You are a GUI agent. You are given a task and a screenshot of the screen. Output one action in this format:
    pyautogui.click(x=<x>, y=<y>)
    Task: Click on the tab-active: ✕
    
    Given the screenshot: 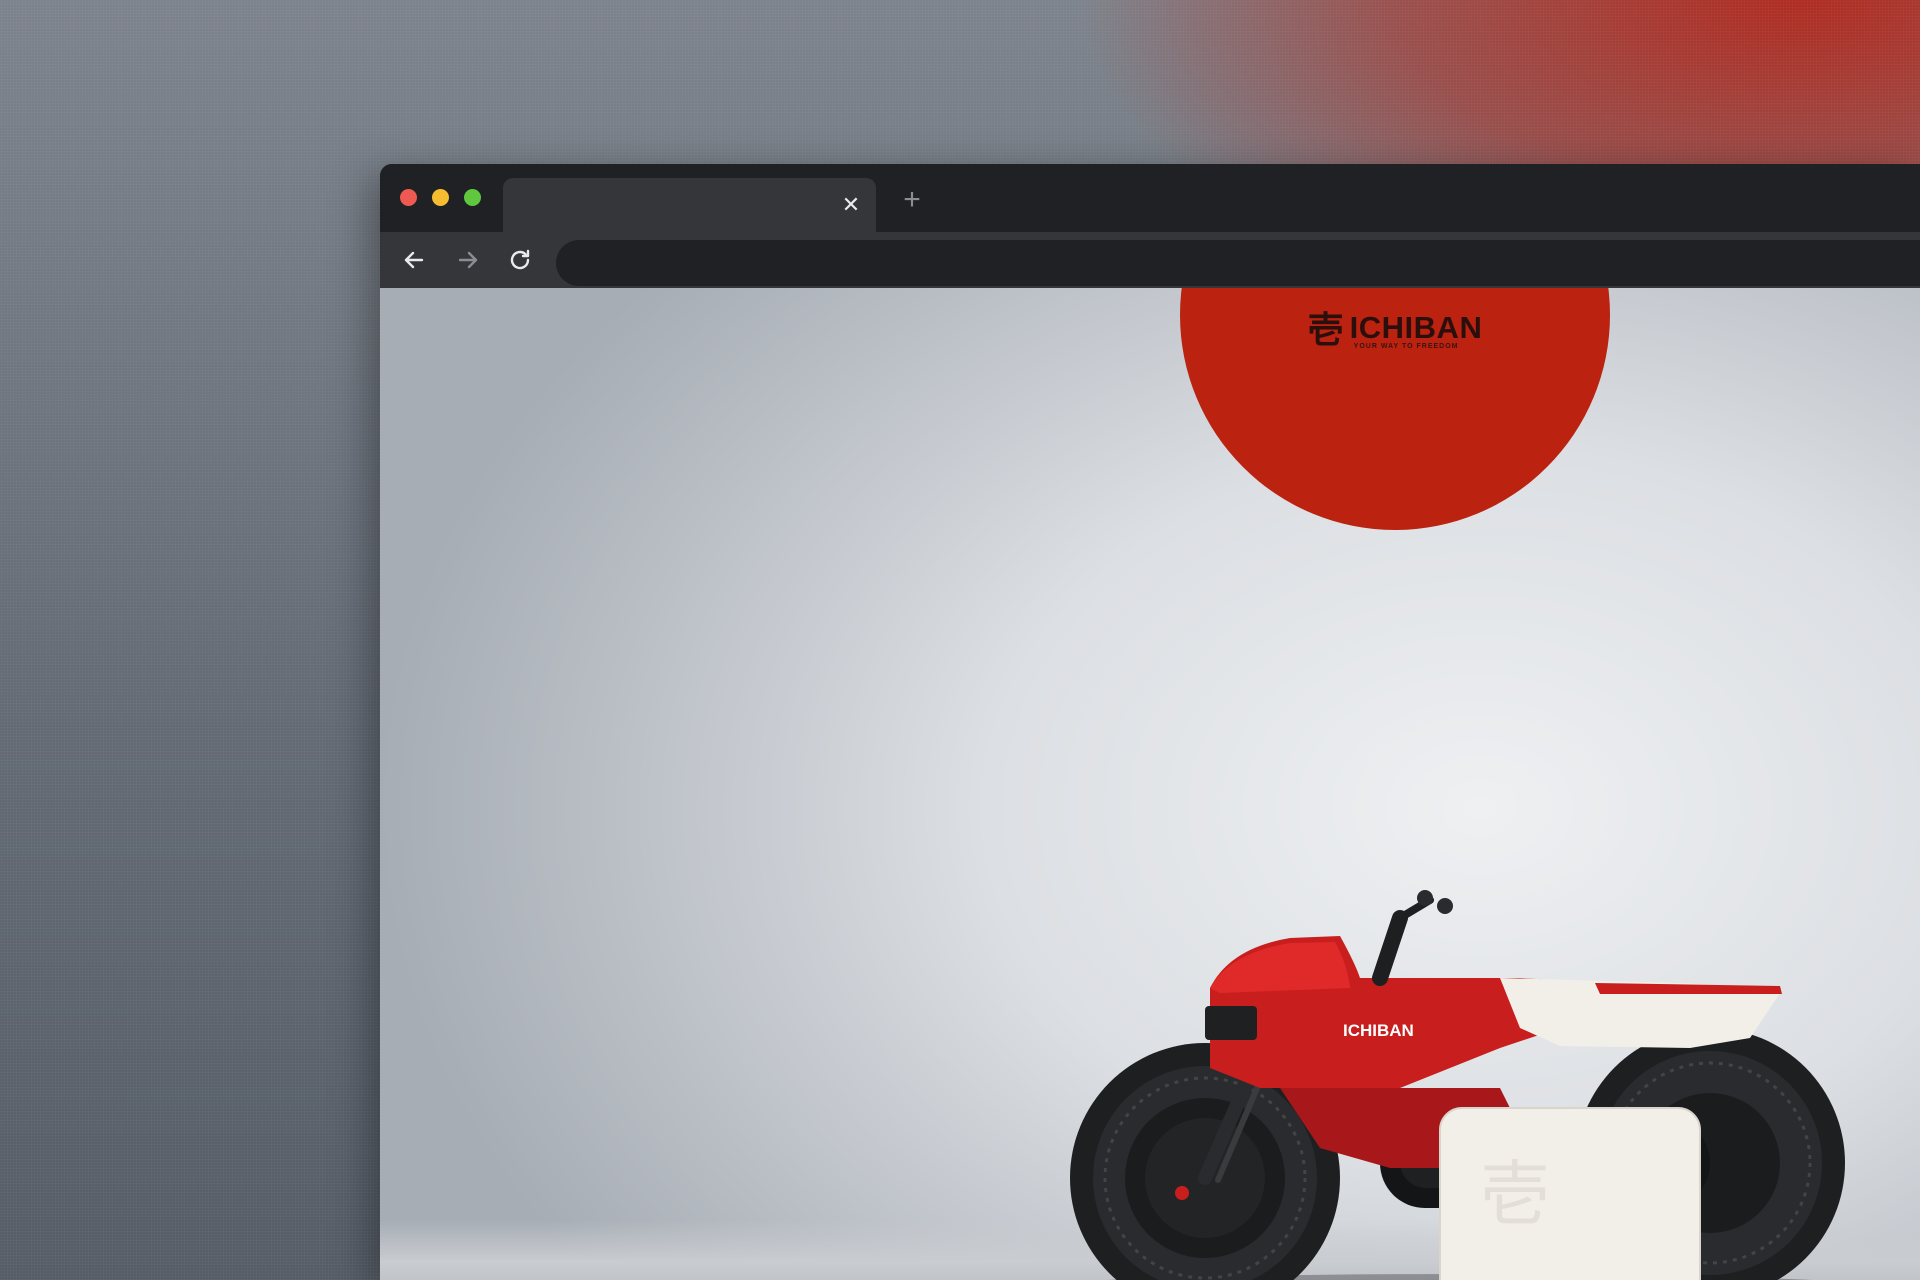 What is the action you would take?
    pyautogui.click(x=689, y=205)
    